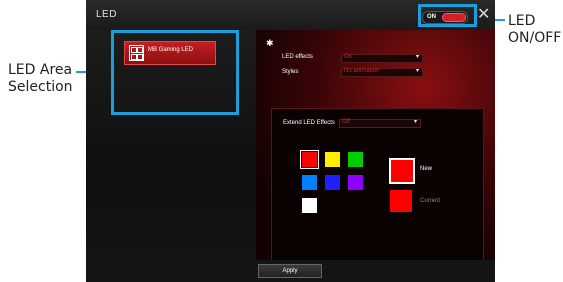 This screenshot has width=563, height=282. Describe the element at coordinates (535, 38) in the screenshot. I see `callout-led-onoff-line2: ON/OFF` at that location.